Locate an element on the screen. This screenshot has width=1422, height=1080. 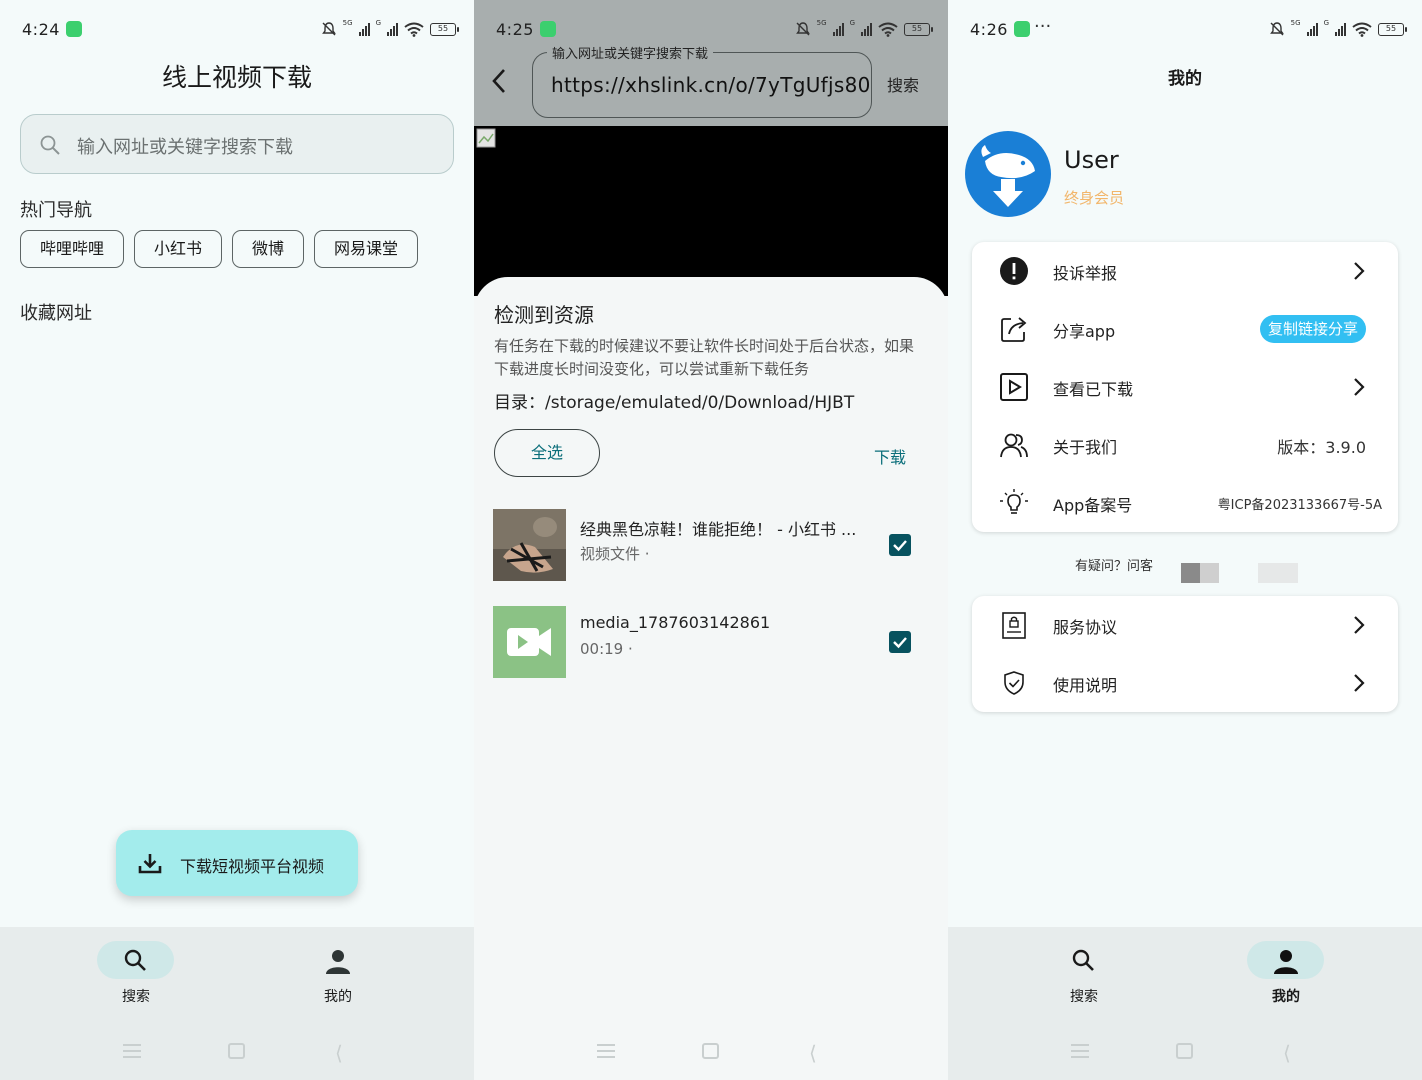
menu-report: 投诉举报 is located at coordinates (1185, 271).